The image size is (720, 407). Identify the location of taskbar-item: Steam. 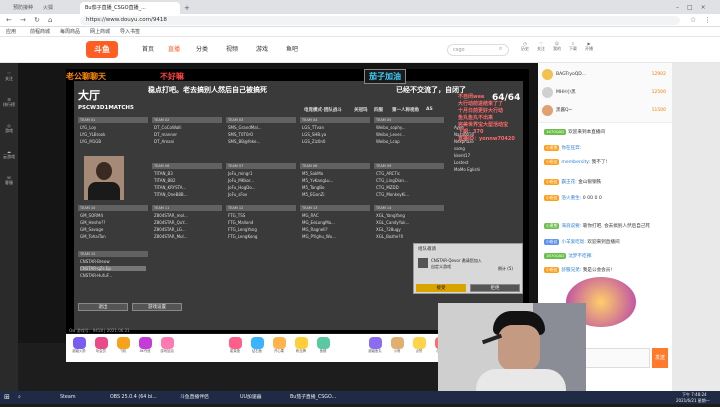
(68, 397).